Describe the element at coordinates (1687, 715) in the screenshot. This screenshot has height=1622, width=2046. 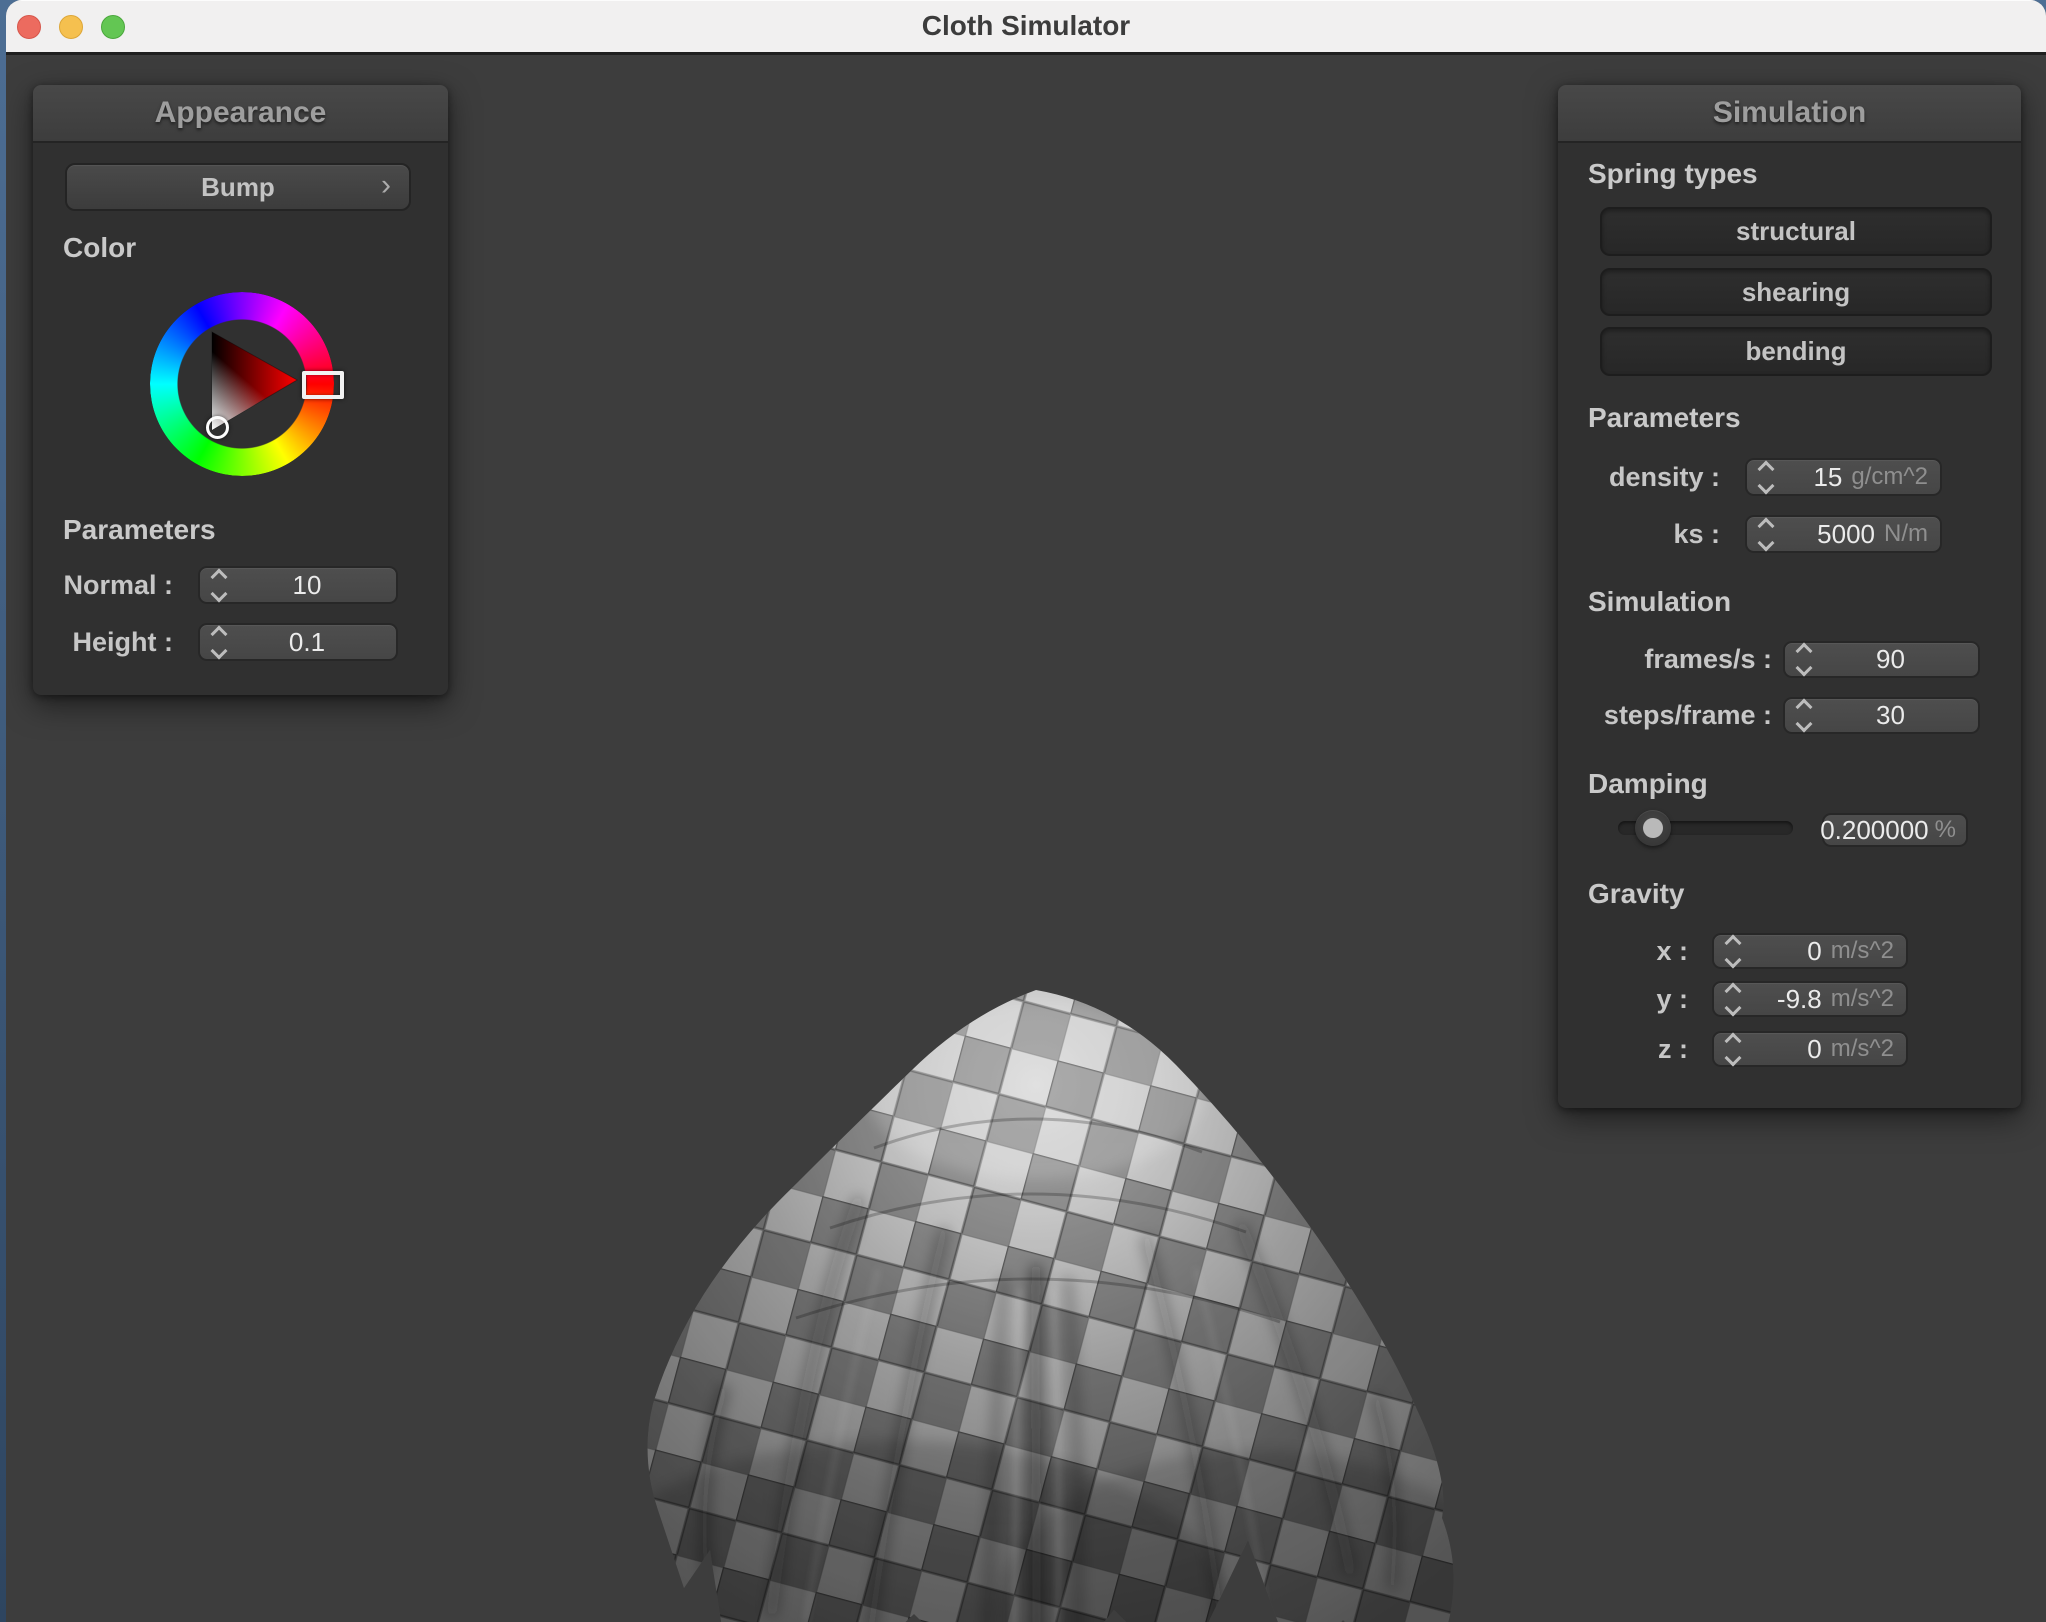
I see `steps-label: steps/frame :` at that location.